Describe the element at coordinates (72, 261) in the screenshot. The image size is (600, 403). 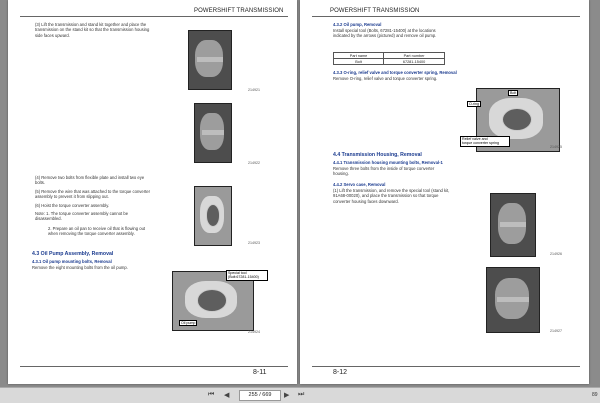
I see `section-4-3-1-title: 4.3.1 Oil pump mounting bolts, Removal` at that location.